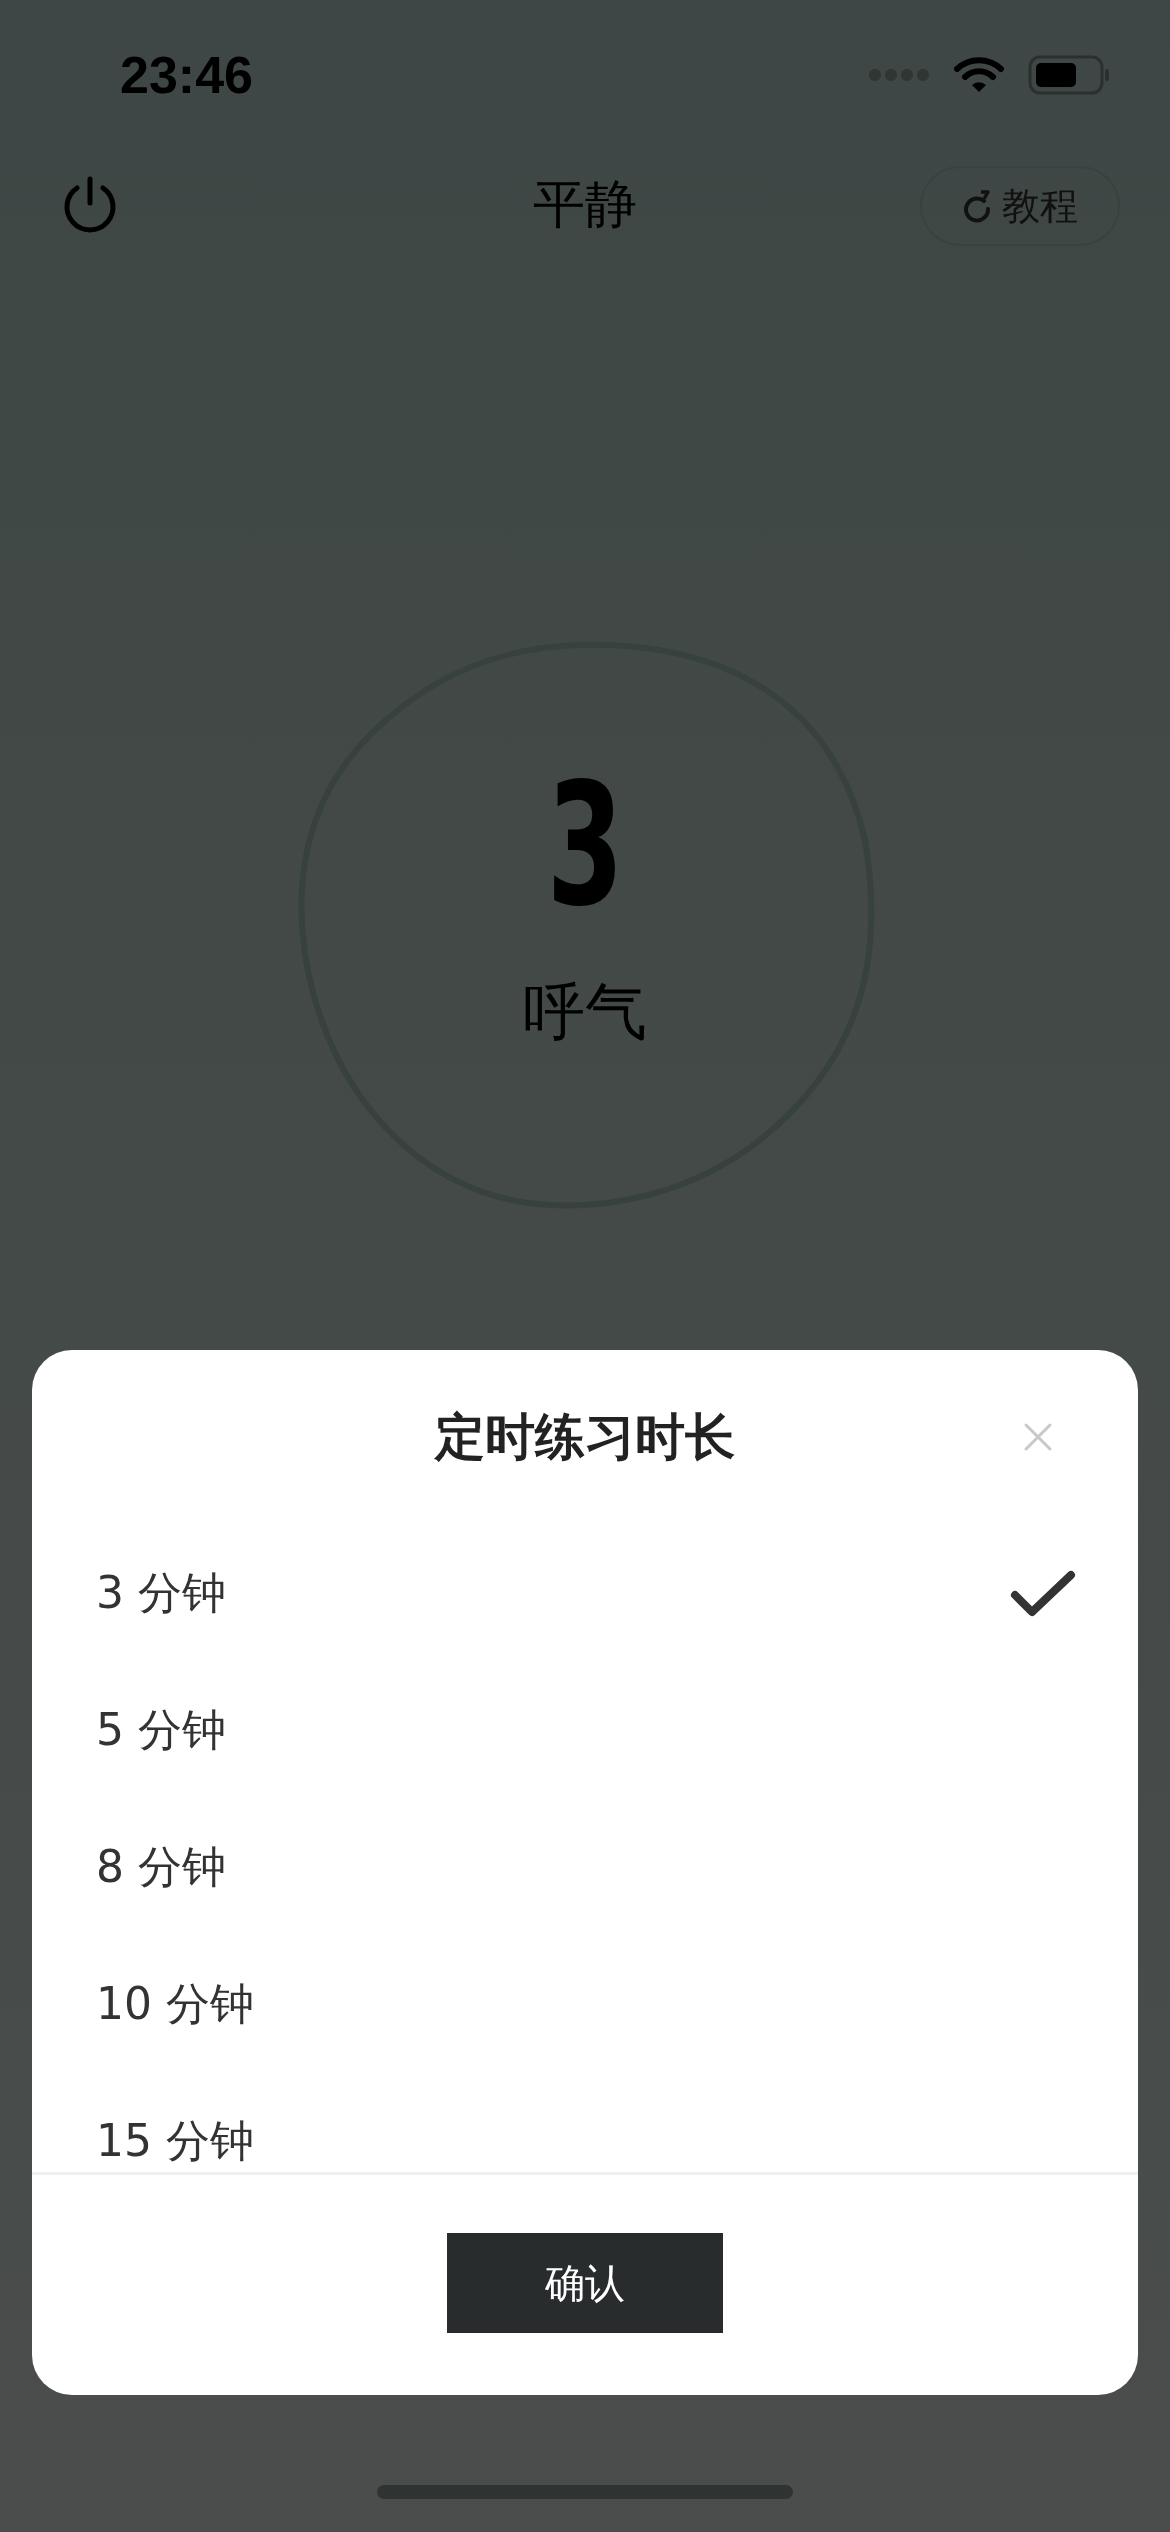 Image resolution: width=1170 pixels, height=2532 pixels. Describe the element at coordinates (1038, 1437) in the screenshot. I see `close-icon` at that location.